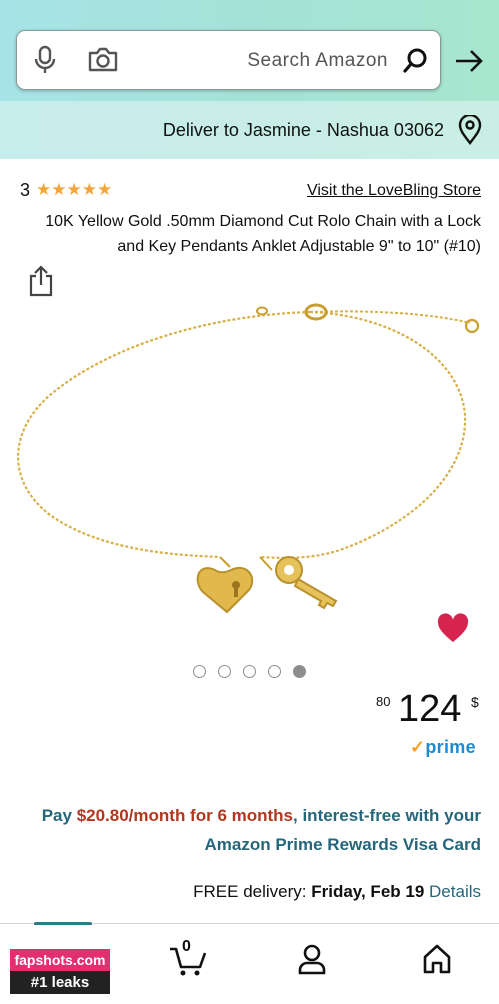  I want to click on top-header: Search Amazon, so click(249, 50).